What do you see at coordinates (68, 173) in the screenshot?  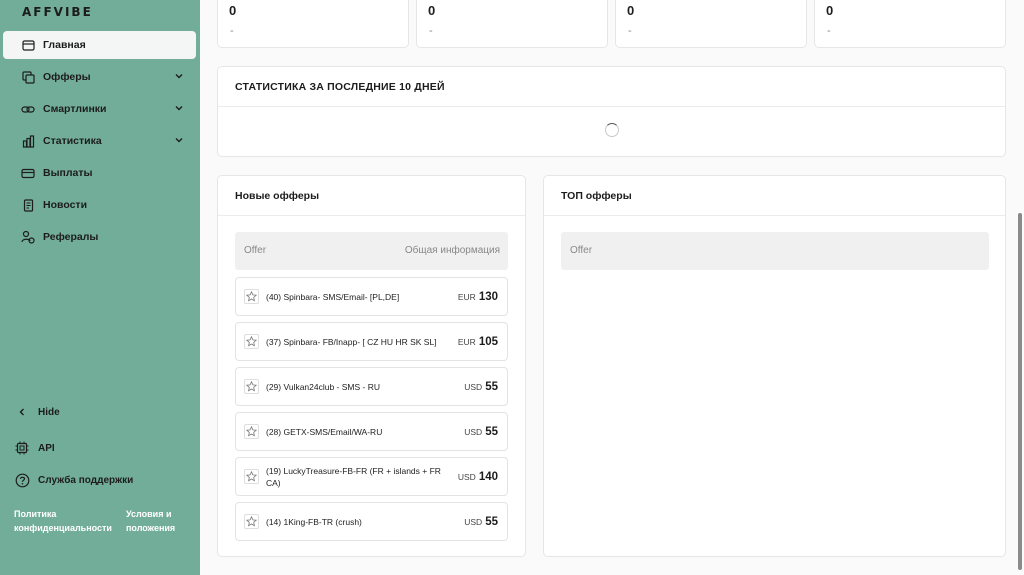 I see `sidebar-item-label: Выплаты` at bounding box center [68, 173].